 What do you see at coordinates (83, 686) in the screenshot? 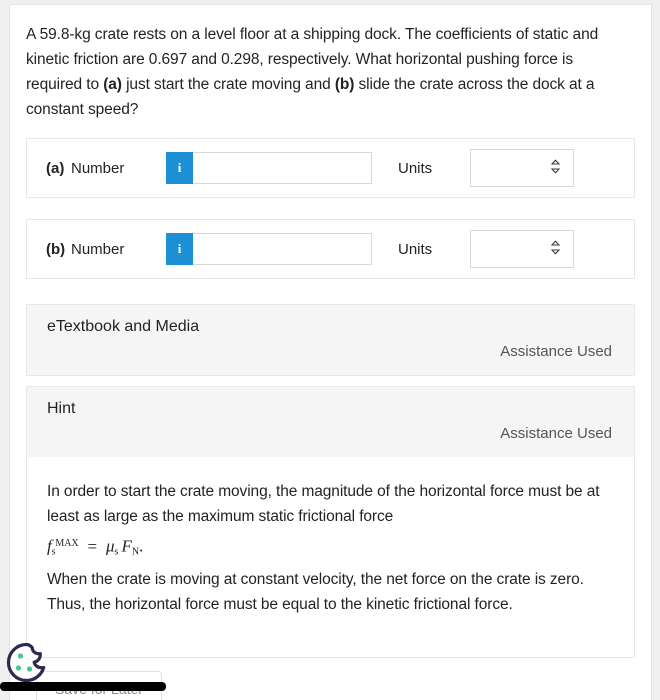
I see `horizontal-scrollbar-thumb` at bounding box center [83, 686].